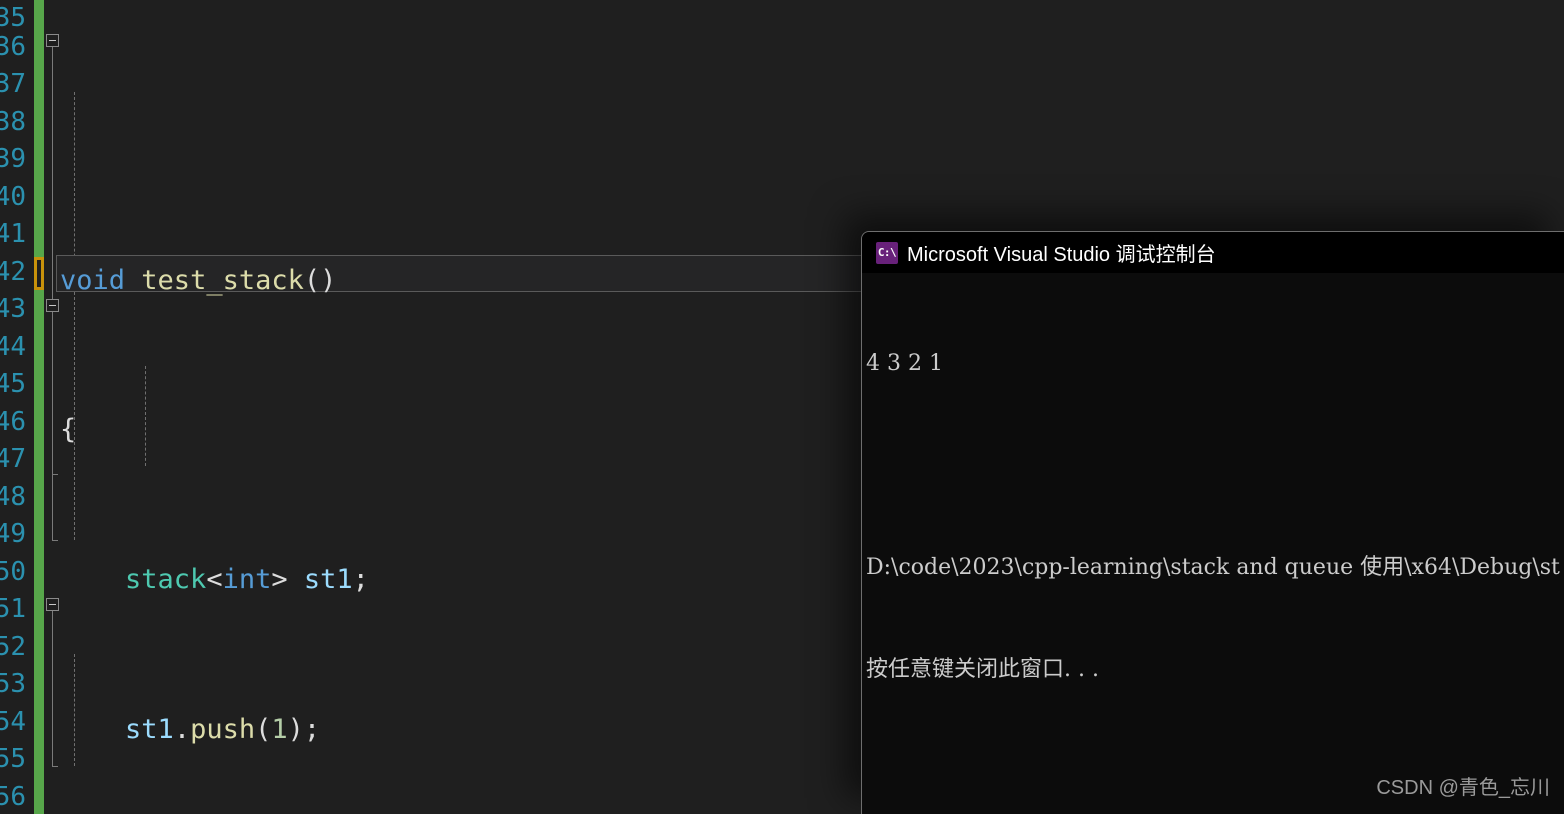 The width and height of the screenshot is (1564, 814). Describe the element at coordinates (52, 604) in the screenshot. I see `collapse-icon-main` at that location.